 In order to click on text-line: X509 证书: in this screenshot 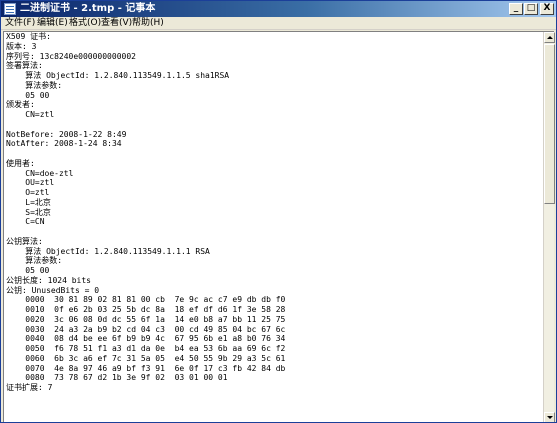, I will do `click(28, 36)`.